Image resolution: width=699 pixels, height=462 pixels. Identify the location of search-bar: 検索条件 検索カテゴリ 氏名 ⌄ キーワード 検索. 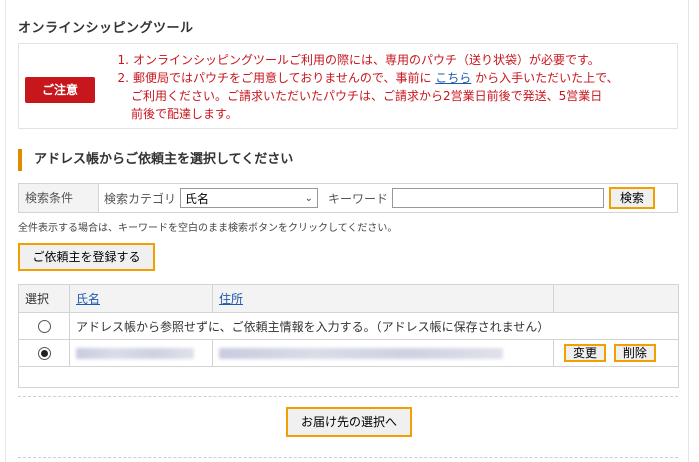
(348, 198).